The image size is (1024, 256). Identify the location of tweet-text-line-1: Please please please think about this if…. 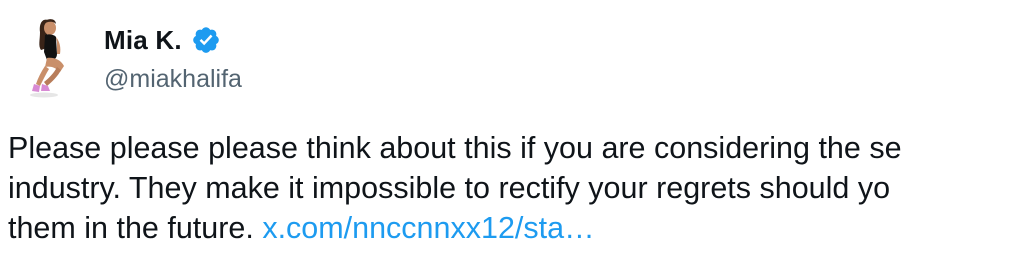
(455, 148).